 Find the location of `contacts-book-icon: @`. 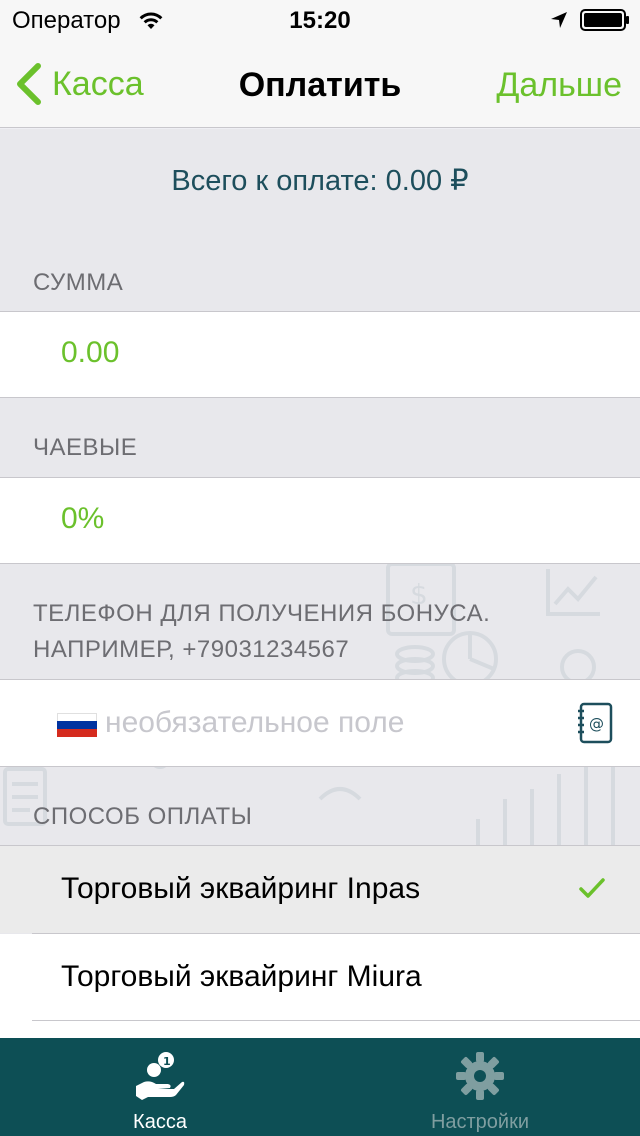

contacts-book-icon: @ is located at coordinates (596, 723).